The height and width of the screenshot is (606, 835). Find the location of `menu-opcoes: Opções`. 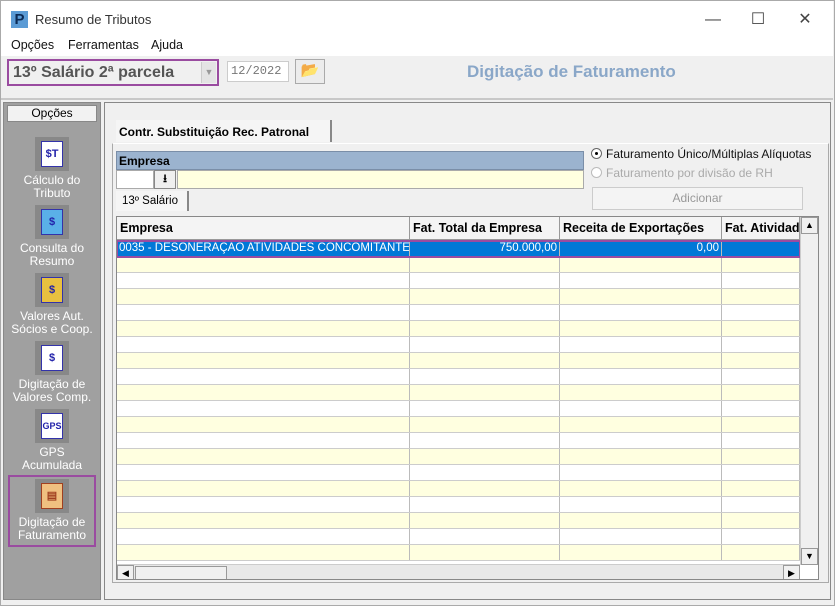

menu-opcoes: Opções is located at coordinates (32, 45).